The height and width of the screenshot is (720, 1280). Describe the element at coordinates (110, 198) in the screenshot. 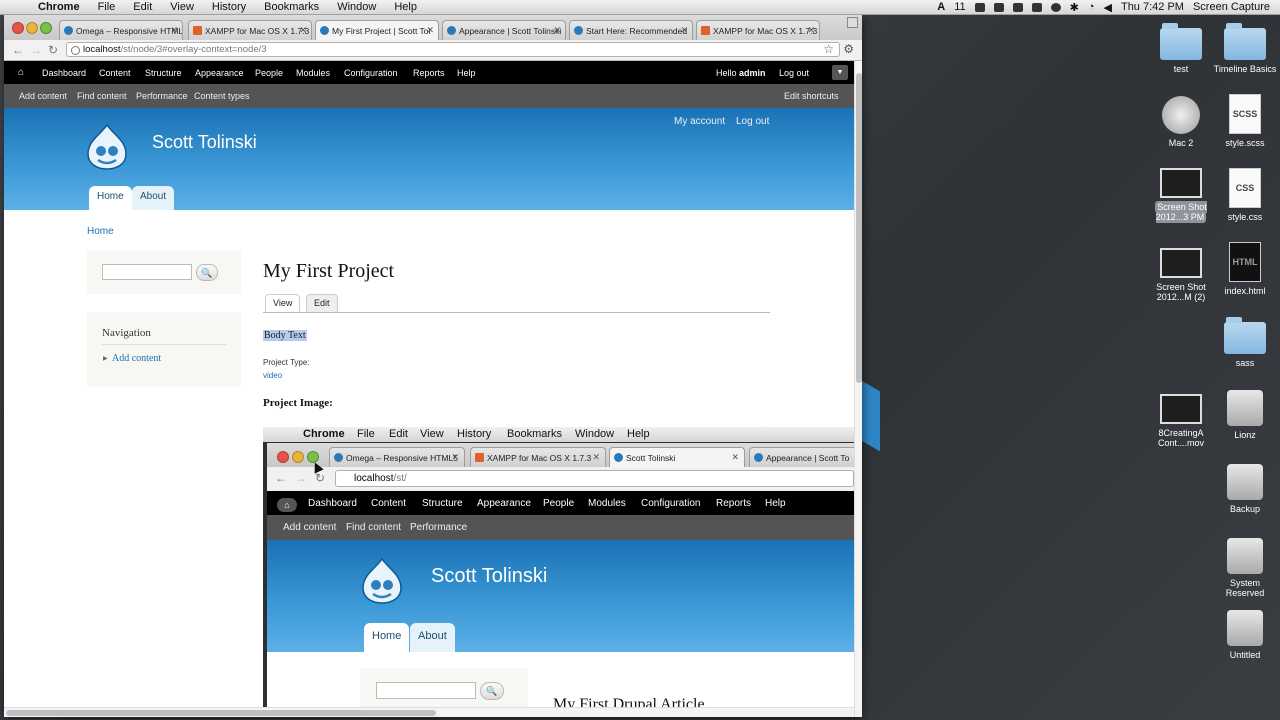

I see `tab-home: Home` at that location.